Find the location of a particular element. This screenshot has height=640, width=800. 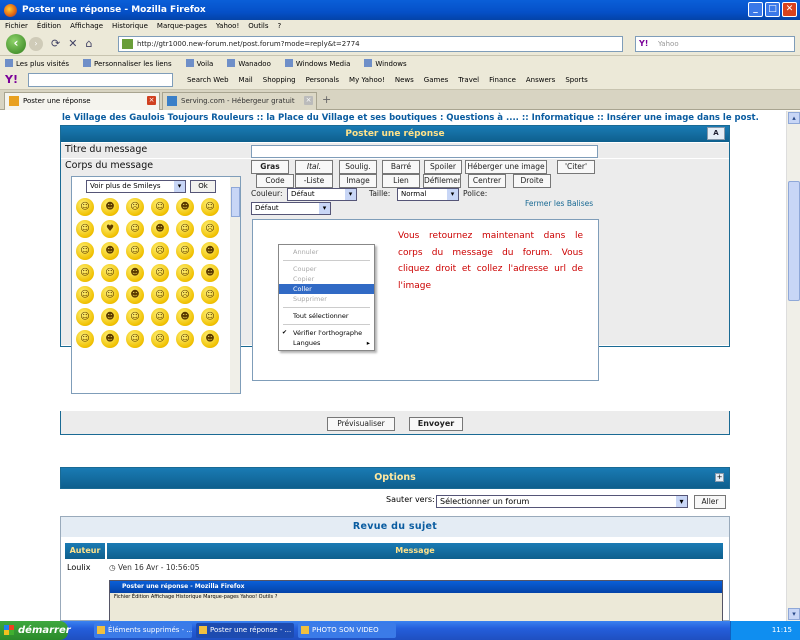

yahoo-finance: Finance is located at coordinates (502, 80).